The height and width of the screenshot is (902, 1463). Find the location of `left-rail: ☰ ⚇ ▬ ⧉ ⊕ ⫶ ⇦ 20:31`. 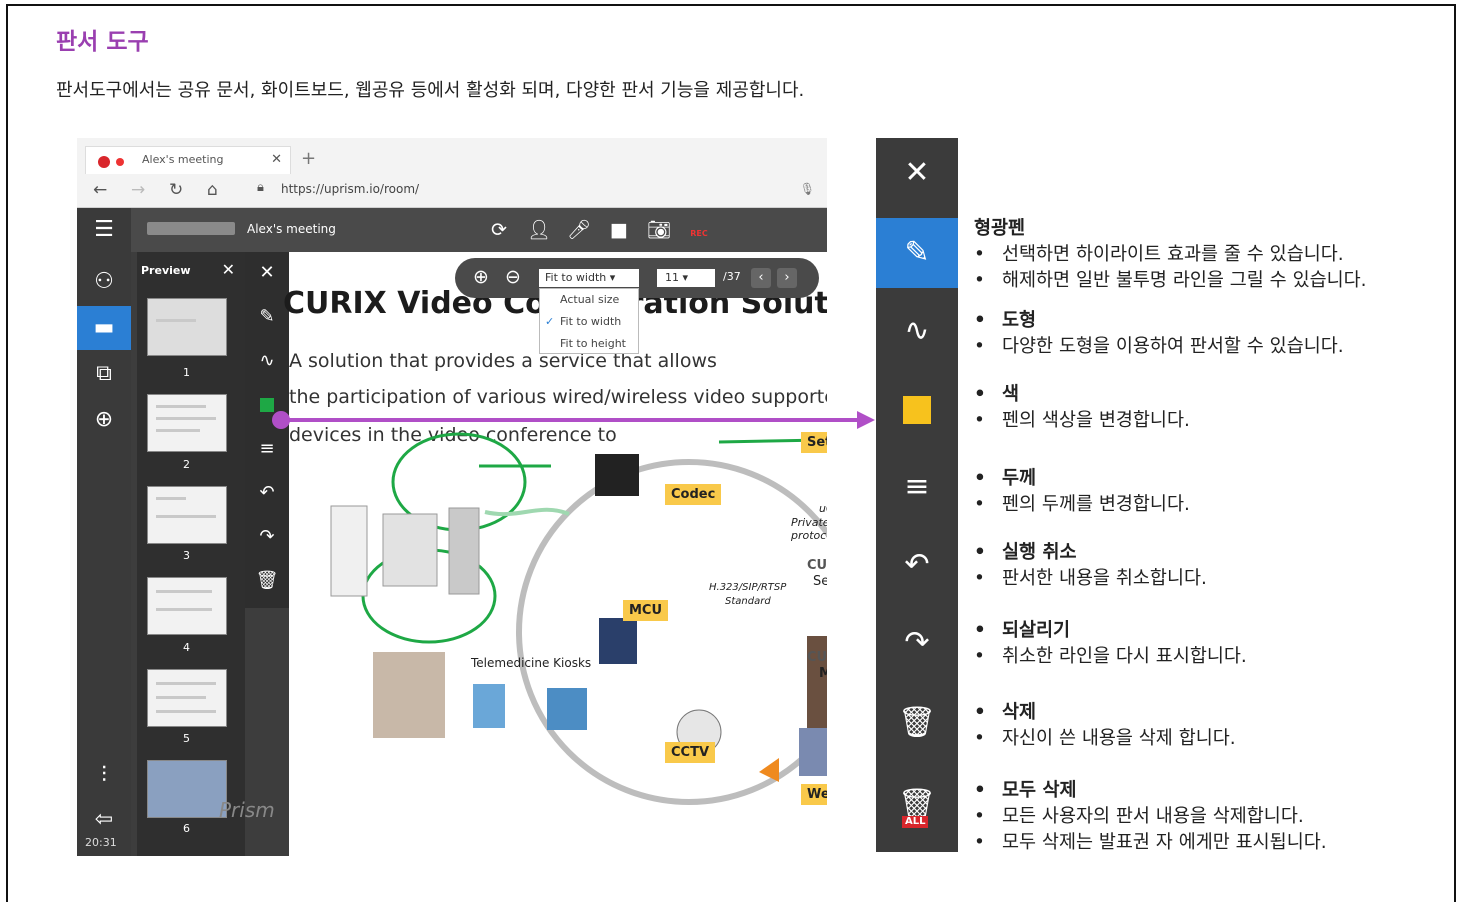

left-rail: ☰ ⚇ ▬ ⧉ ⊕ ⫶ ⇦ 20:31 is located at coordinates (104, 532).